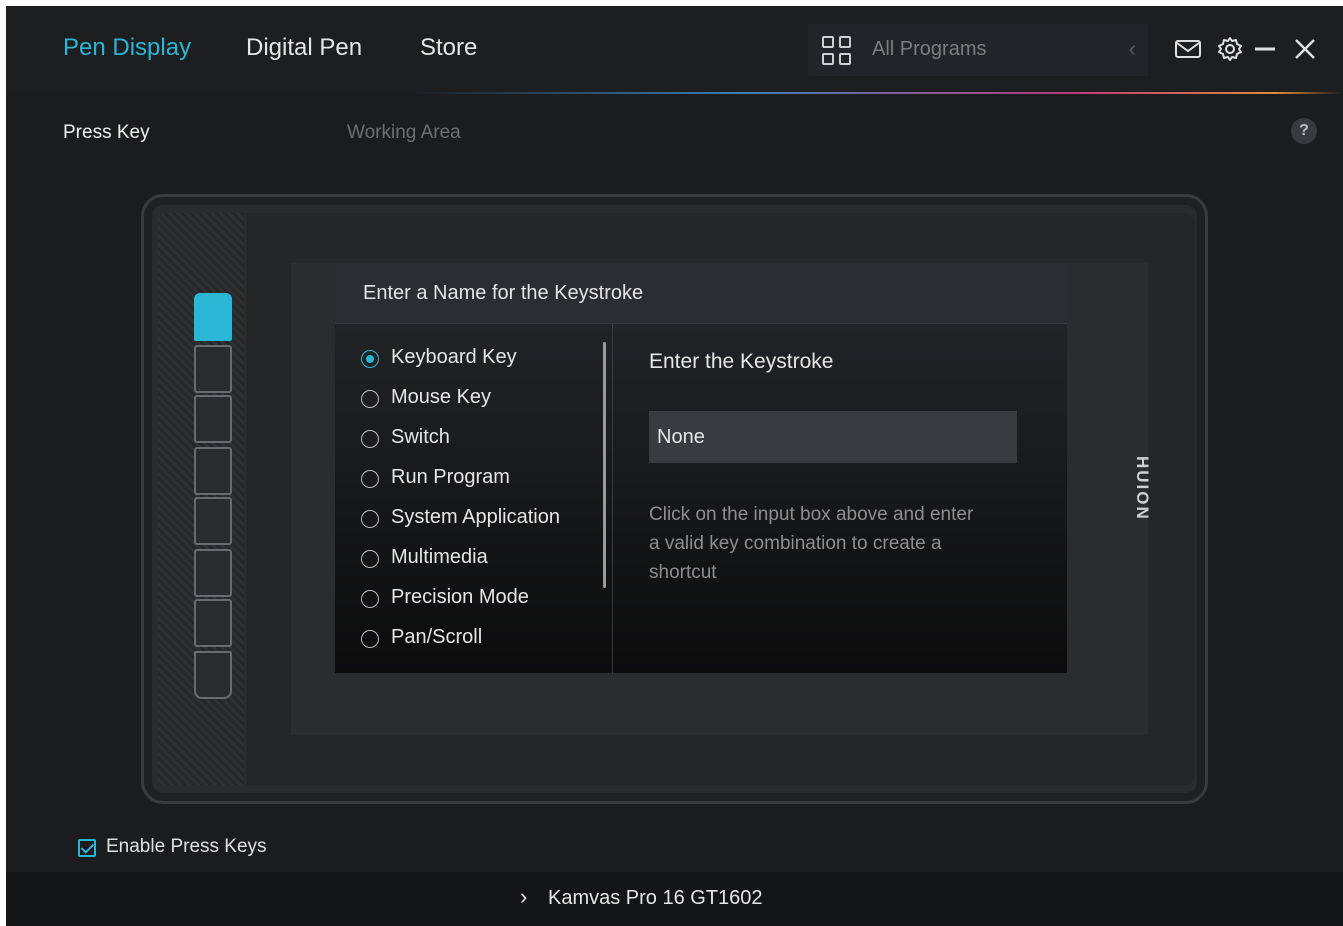 The width and height of the screenshot is (1343, 926). Describe the element at coordinates (604, 465) in the screenshot. I see `options-scrollbar` at that location.